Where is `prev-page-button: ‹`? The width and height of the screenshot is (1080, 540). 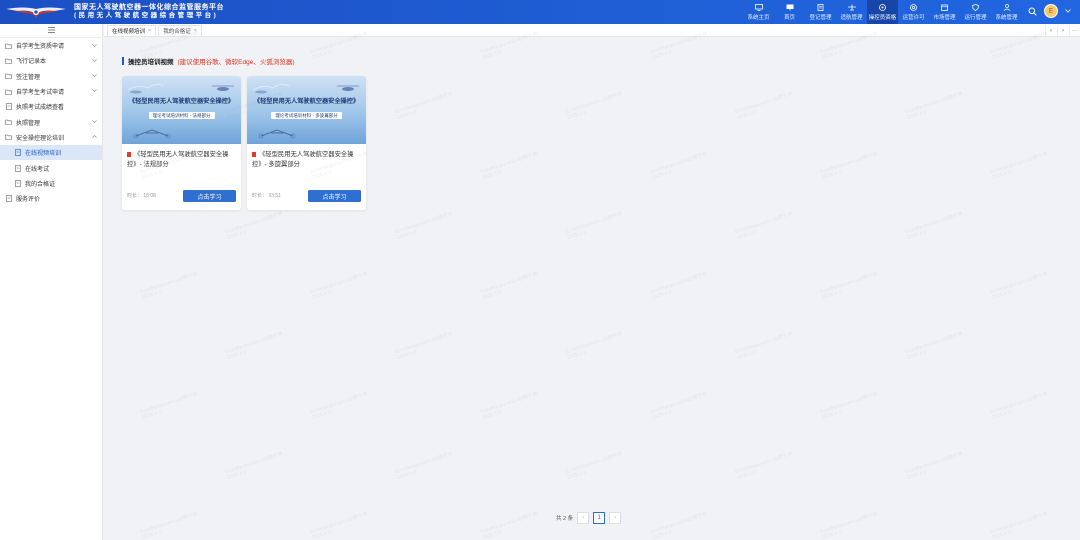 prev-page-button: ‹ is located at coordinates (583, 518).